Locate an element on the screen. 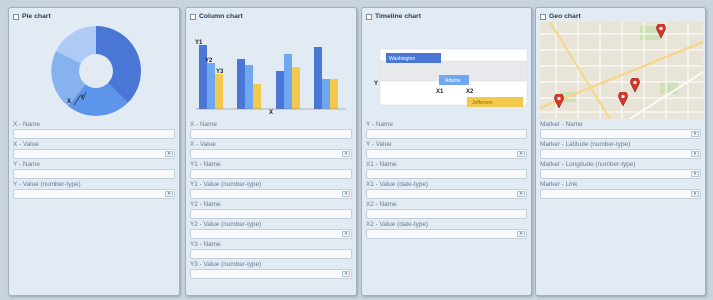 This screenshot has height=300, width=713. timeline-chart-graphic is located at coordinates (453, 77).